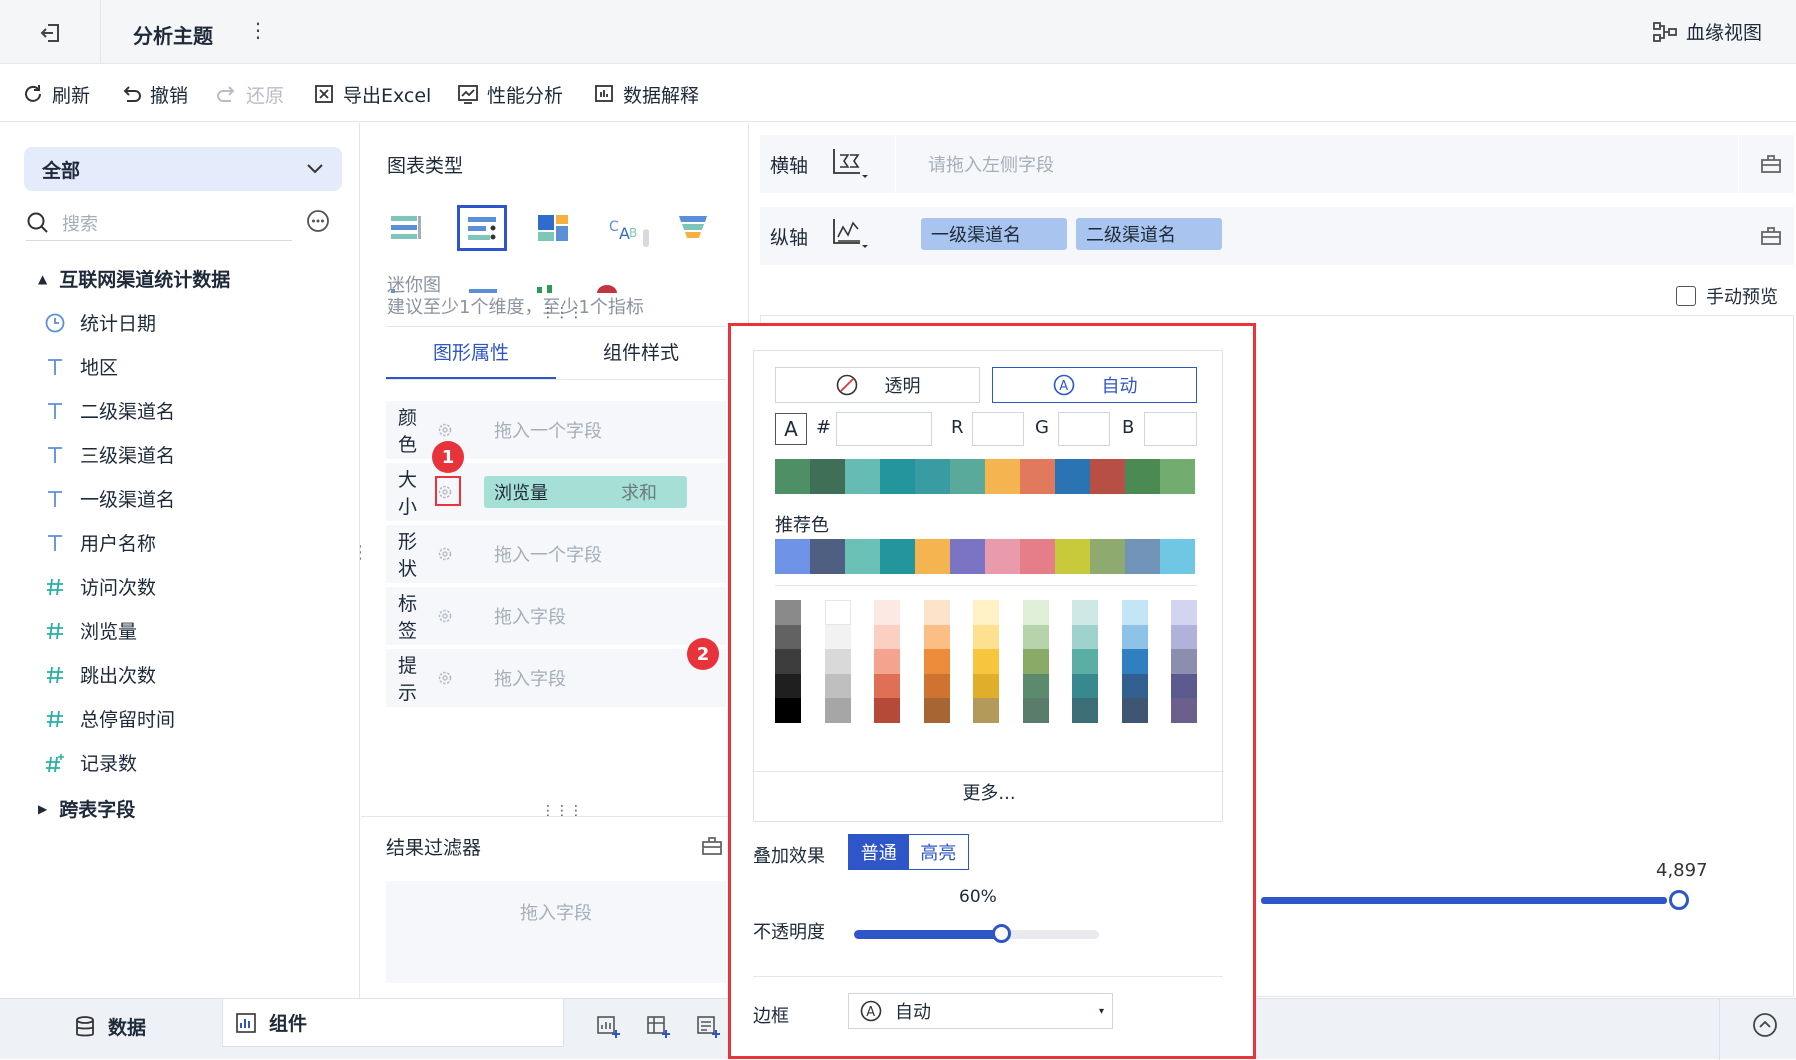 The image size is (1796, 1060). What do you see at coordinates (553, 228) in the screenshot?
I see `treemap-chart-icon` at bounding box center [553, 228].